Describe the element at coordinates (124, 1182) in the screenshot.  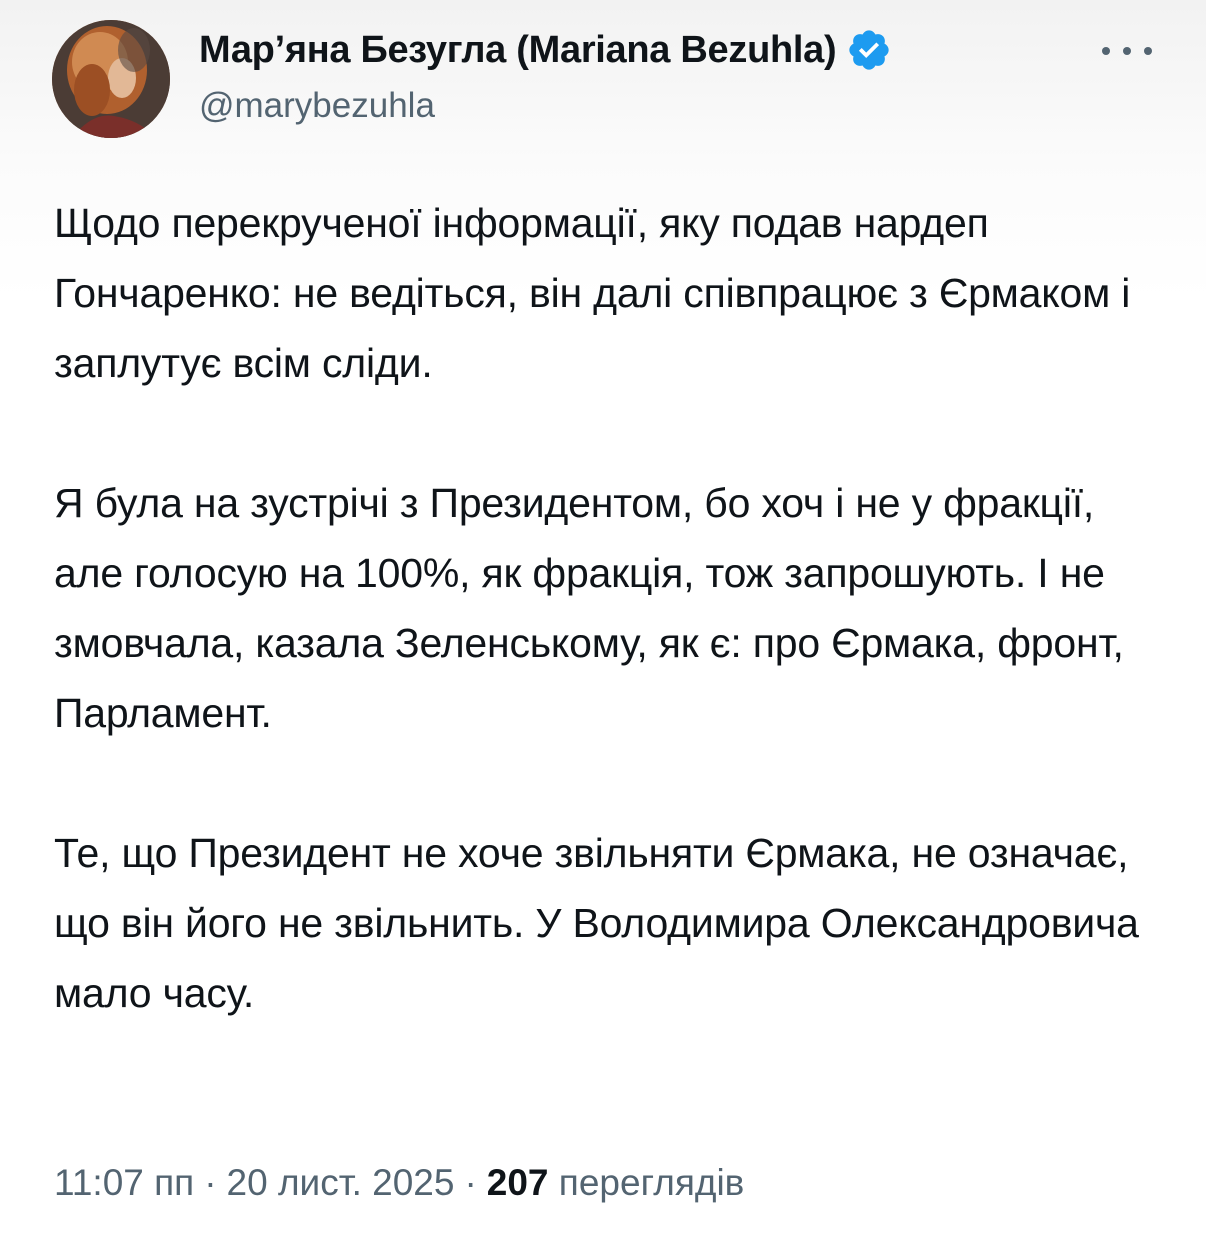
I see `tweet-time: 11:07 пп` at that location.